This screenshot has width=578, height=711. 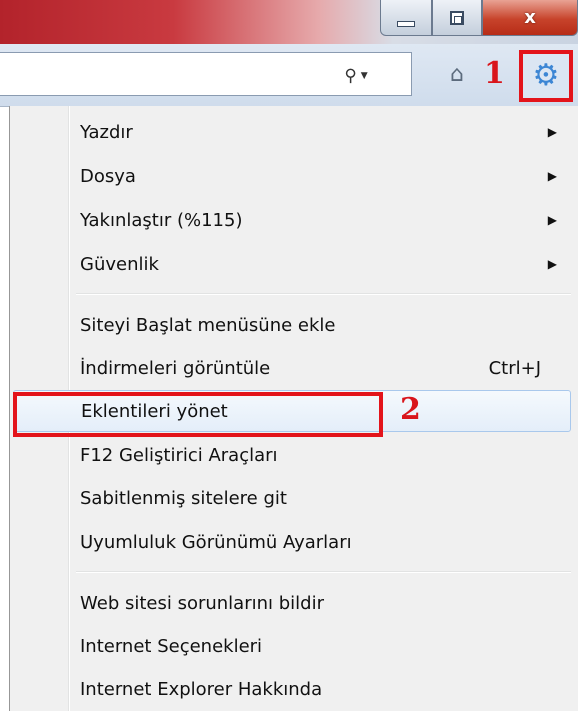 I want to click on annotation-highlight-box, so click(x=198, y=414).